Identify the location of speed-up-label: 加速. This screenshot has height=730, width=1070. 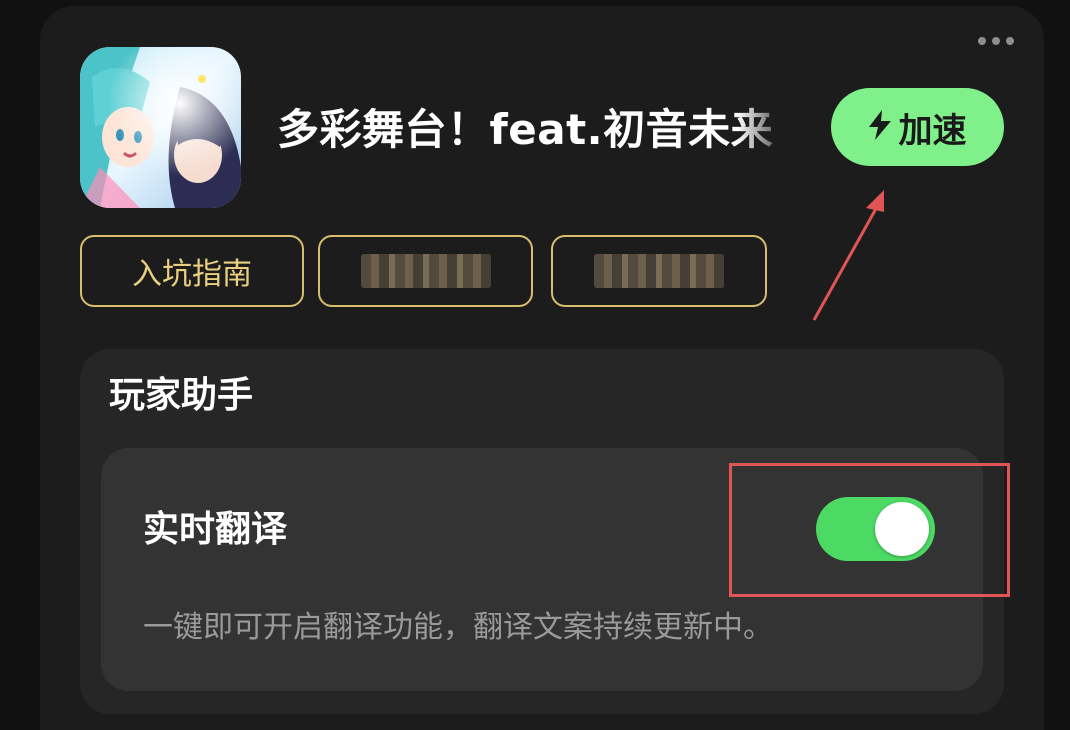
(932, 130).